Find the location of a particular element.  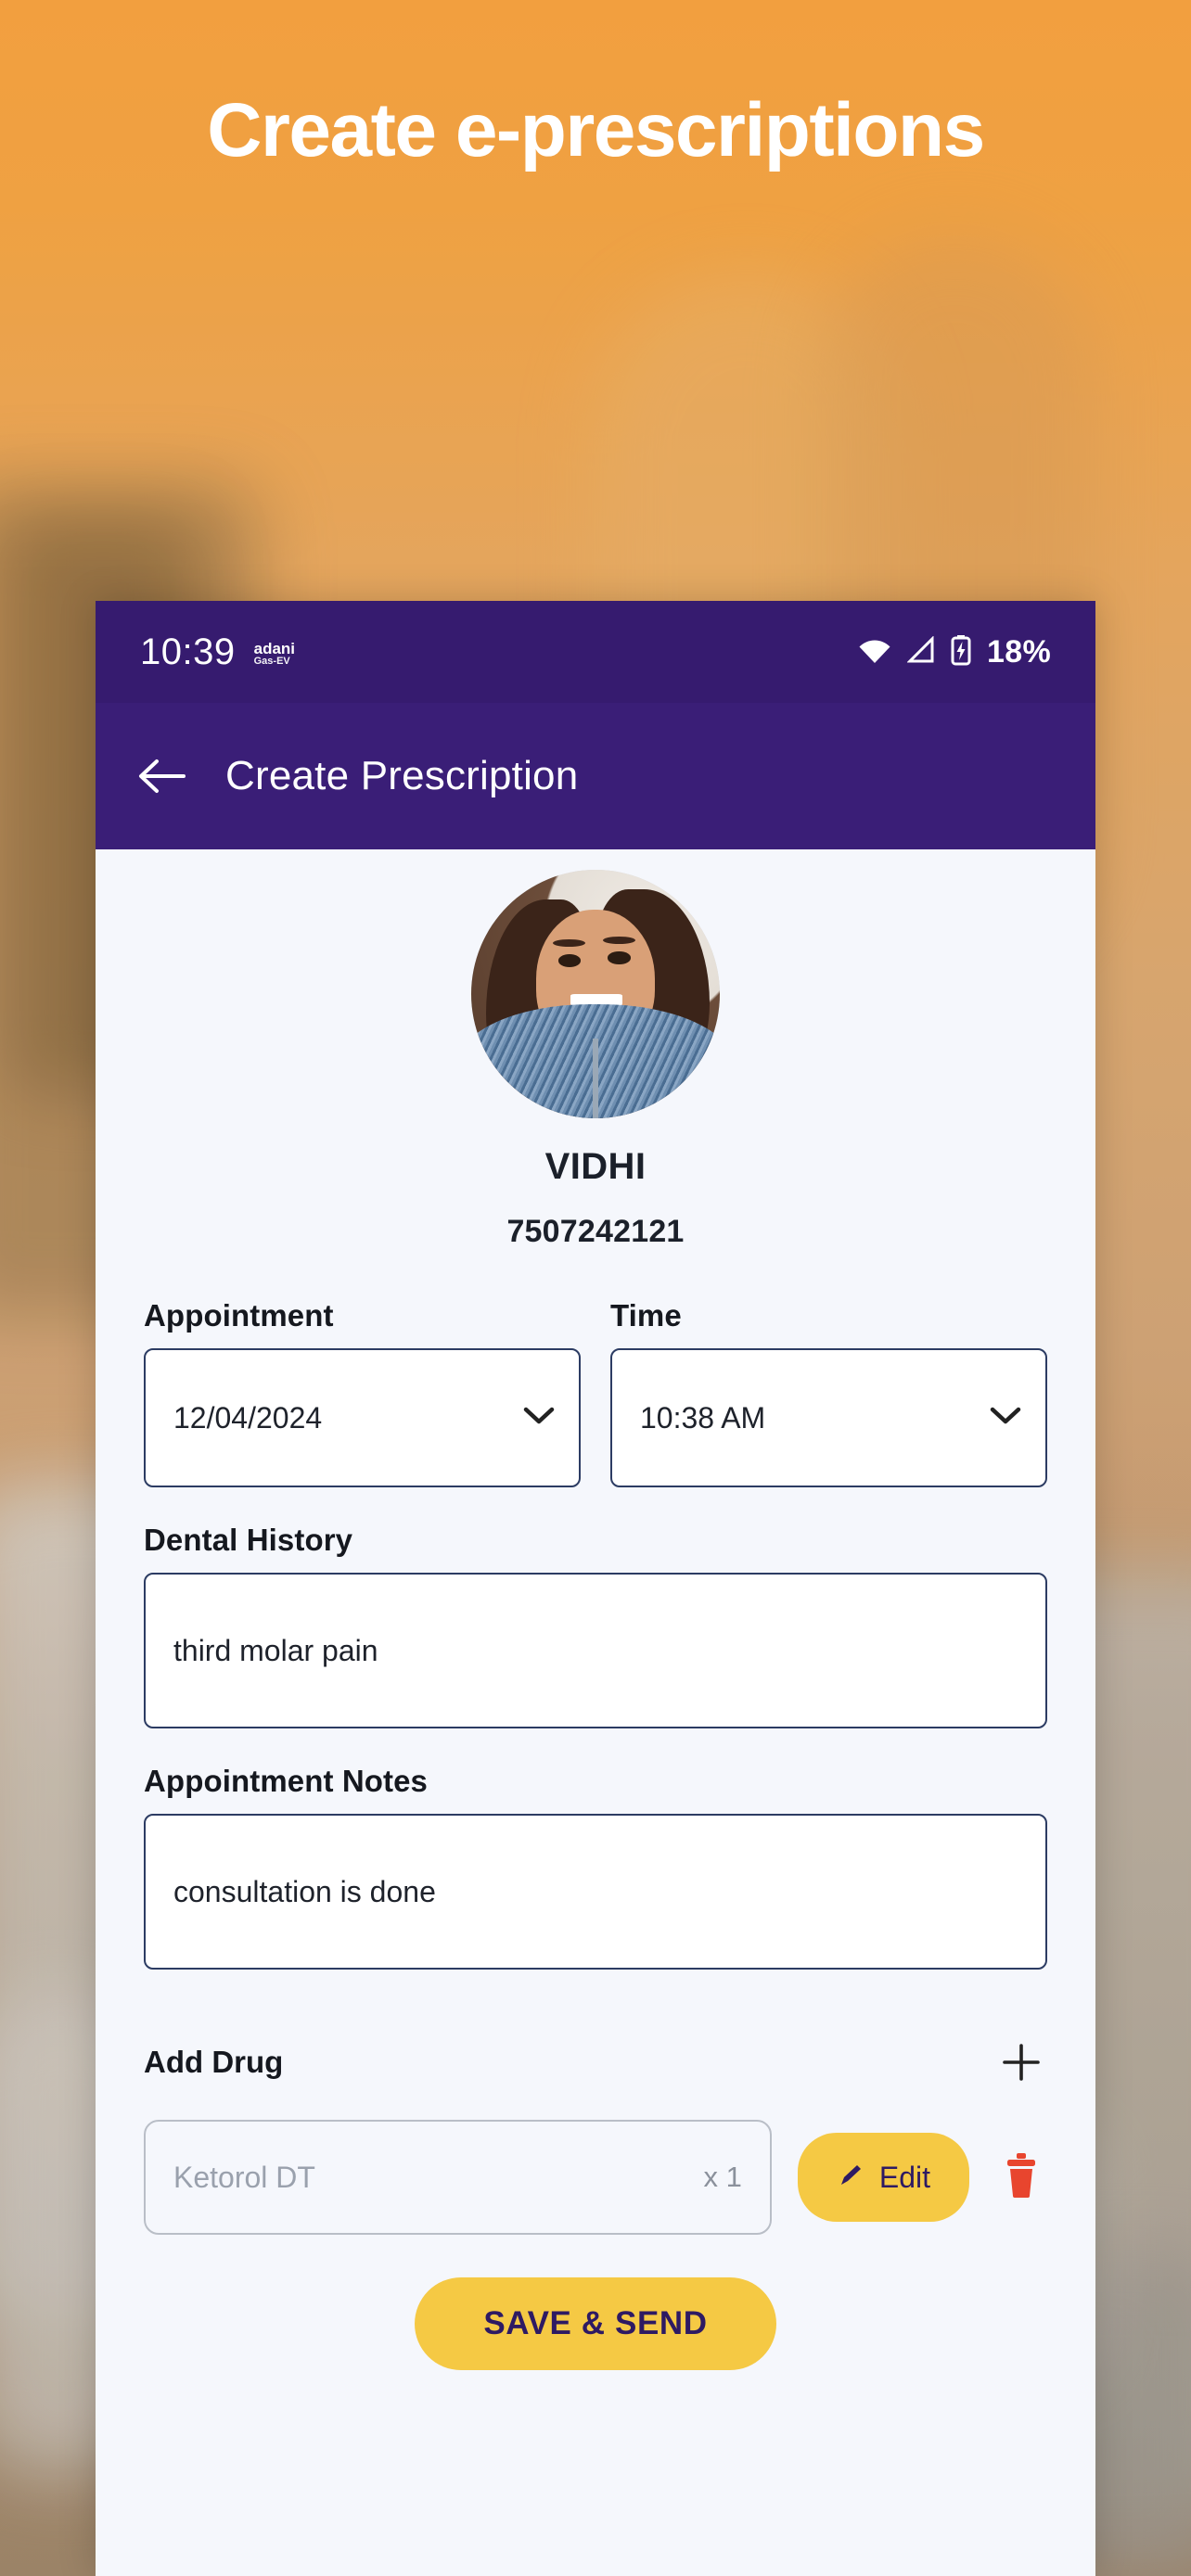

trash-icon is located at coordinates (1022, 2178).